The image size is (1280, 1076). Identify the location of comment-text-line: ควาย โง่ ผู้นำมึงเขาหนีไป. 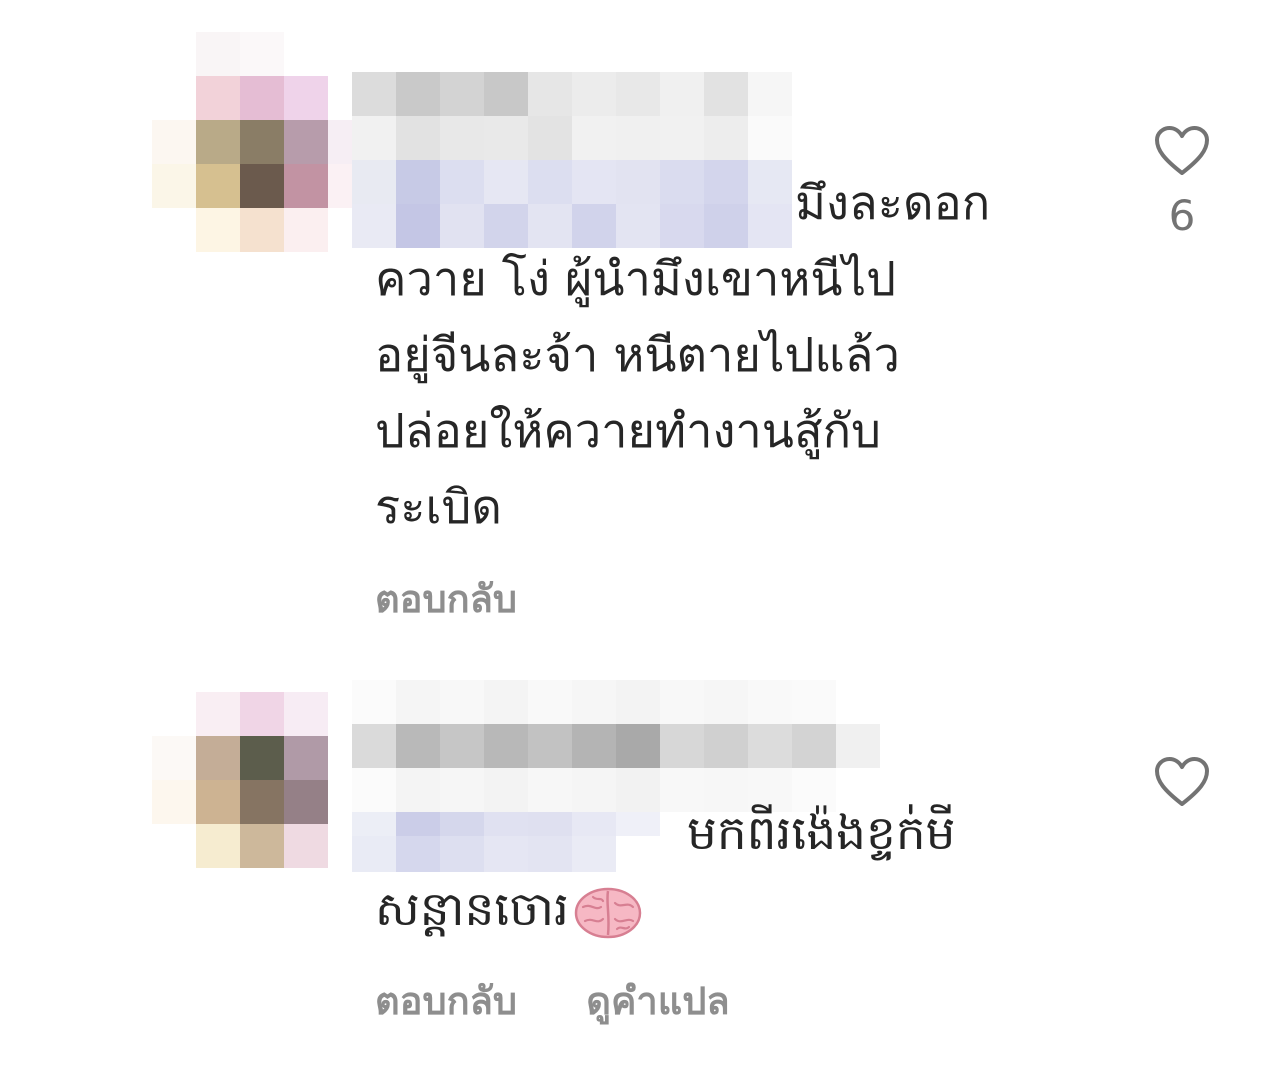
(635, 279).